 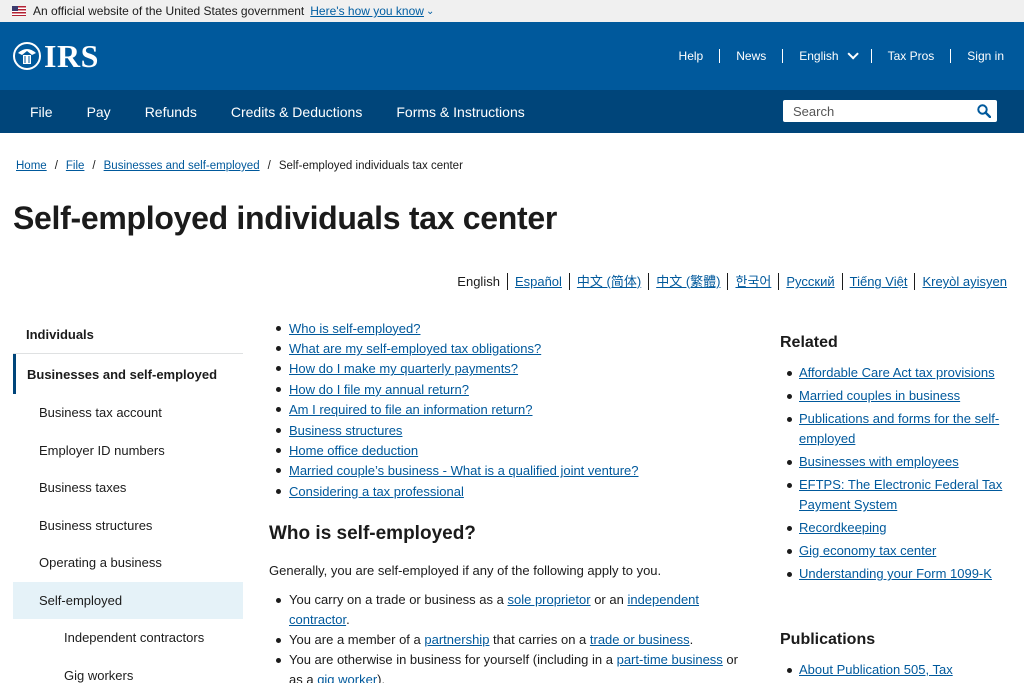 What do you see at coordinates (876, 670) in the screenshot?
I see `publication-link: About Publication 505, Tax` at bounding box center [876, 670].